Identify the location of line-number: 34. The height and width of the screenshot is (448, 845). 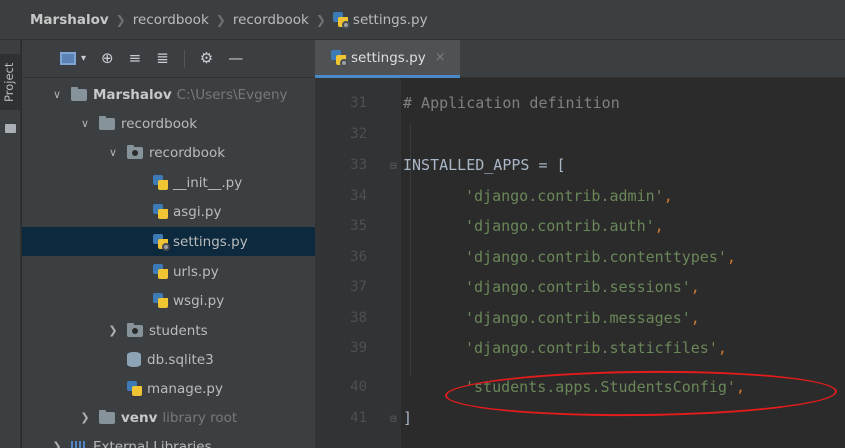
(358, 196).